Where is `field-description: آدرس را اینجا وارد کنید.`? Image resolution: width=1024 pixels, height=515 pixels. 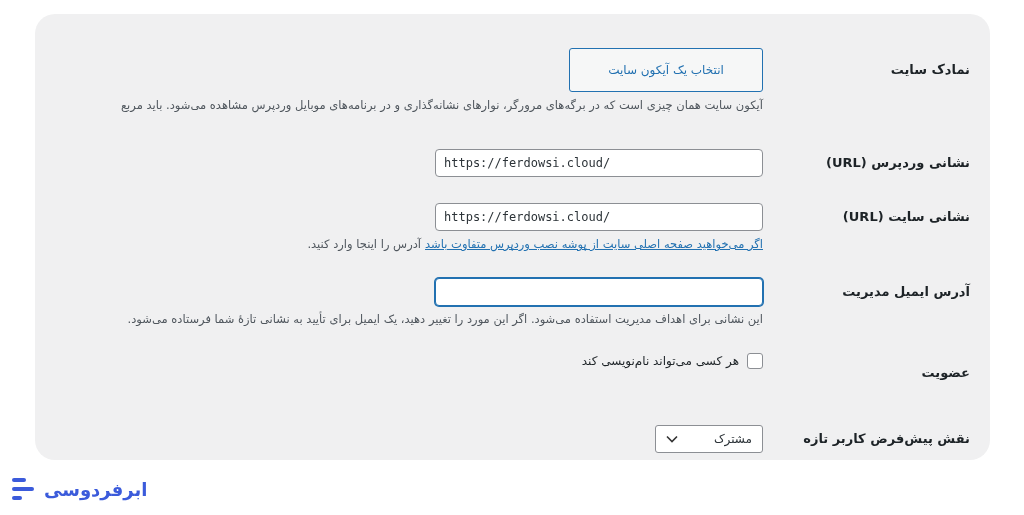
field-description: آدرس را اینجا وارد کنید. is located at coordinates (364, 244).